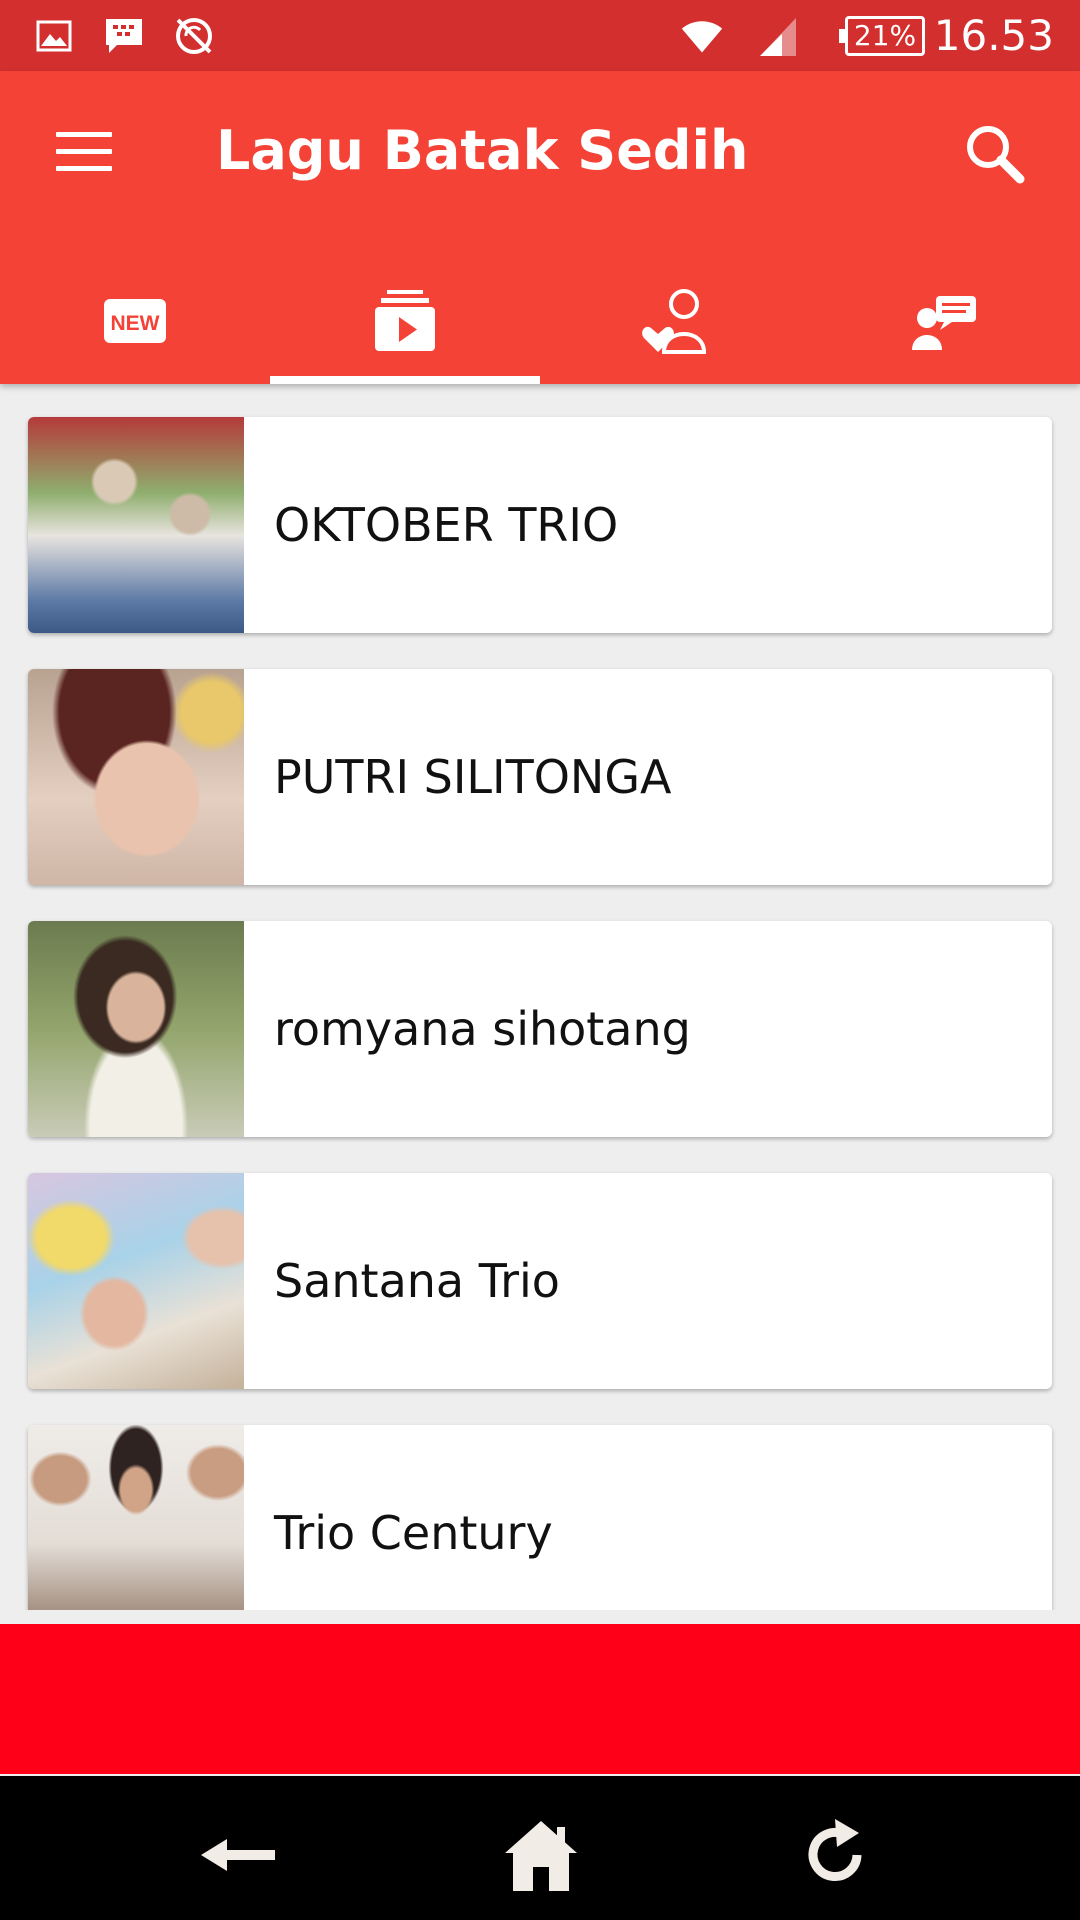 Image resolution: width=1080 pixels, height=1920 pixels. I want to click on list-item: Santana Trio, so click(540, 1281).